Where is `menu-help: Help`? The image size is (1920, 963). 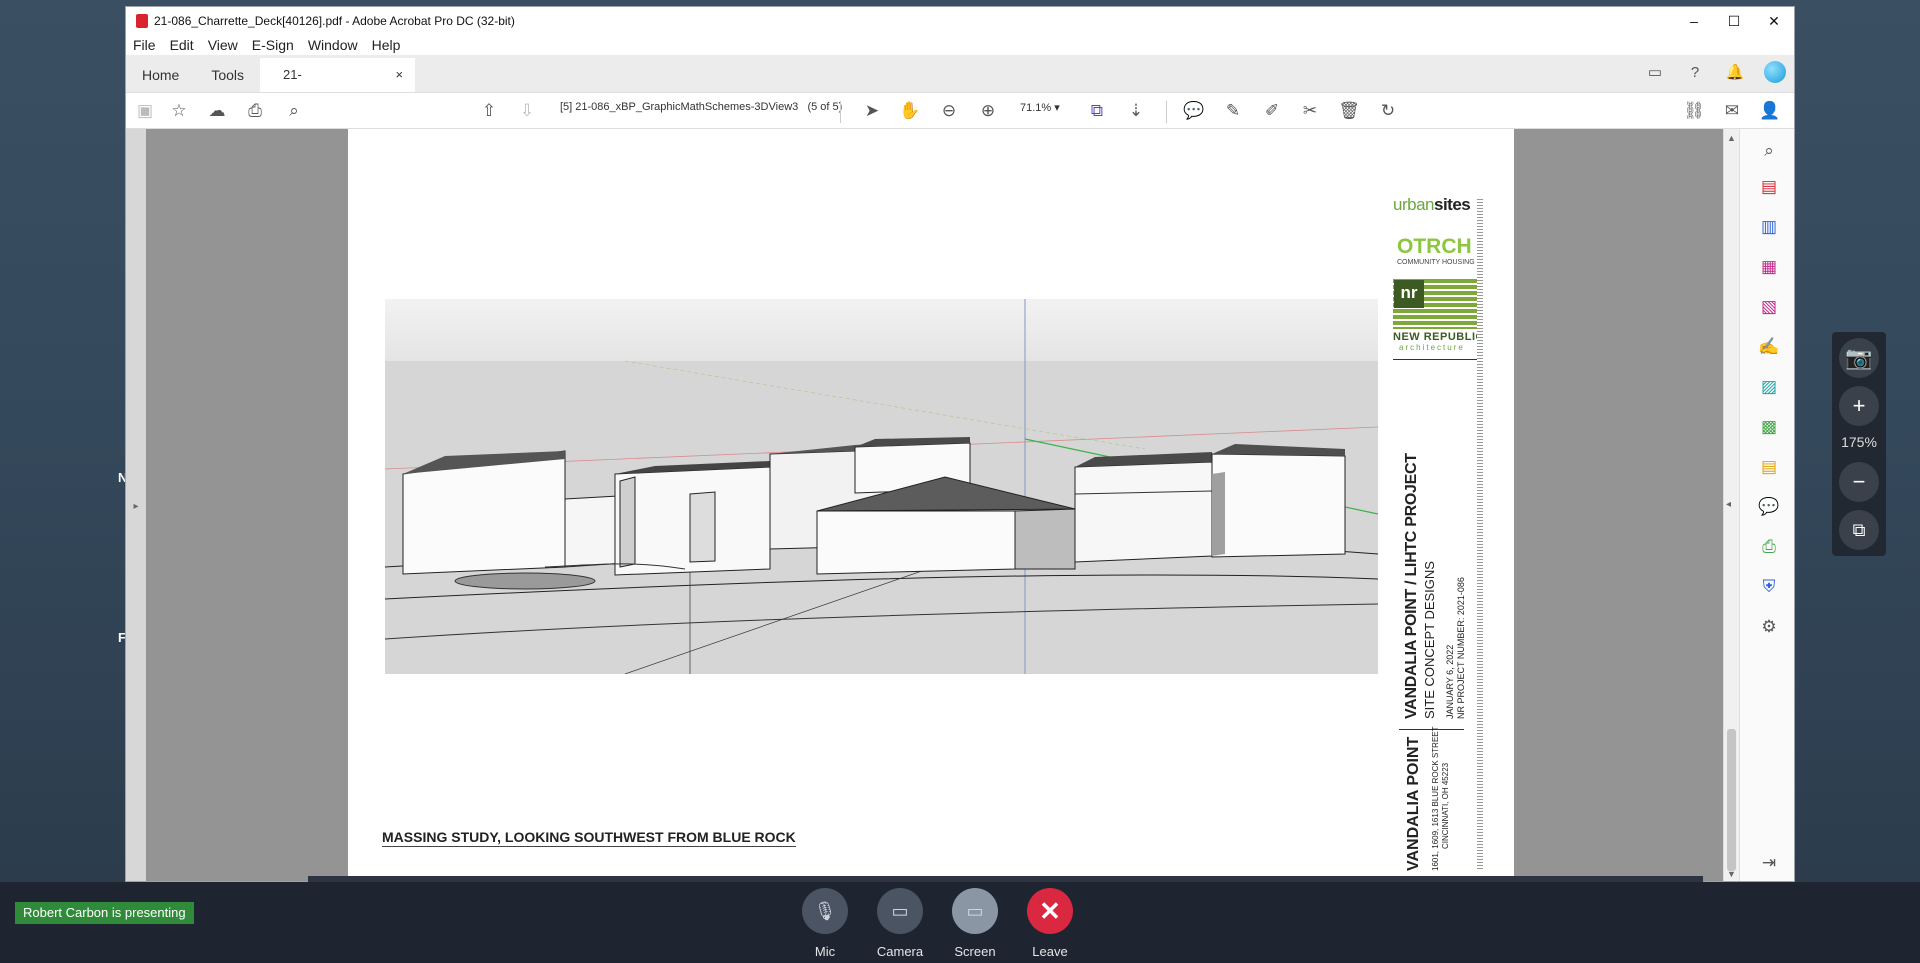 menu-help: Help is located at coordinates (386, 45).